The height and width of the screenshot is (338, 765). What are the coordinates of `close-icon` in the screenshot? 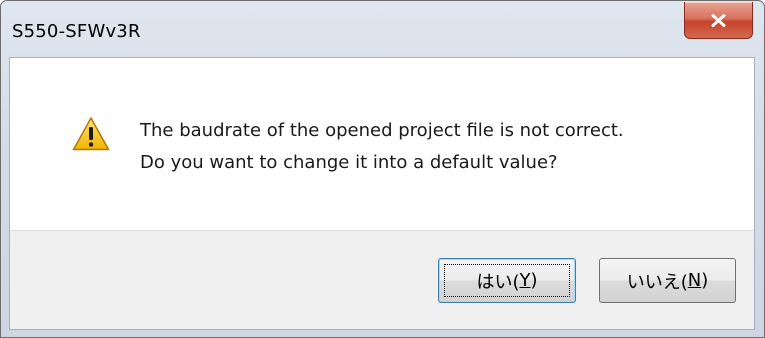 It's located at (718, 20).